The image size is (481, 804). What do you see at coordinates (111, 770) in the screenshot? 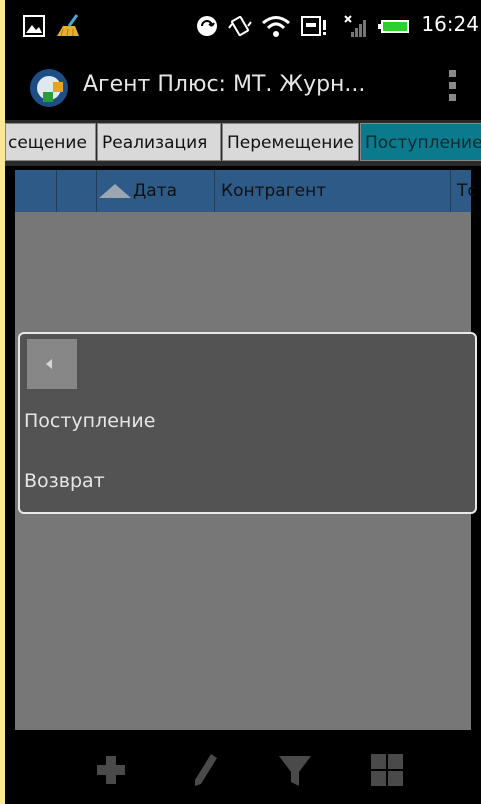
I see `add-icon` at bounding box center [111, 770].